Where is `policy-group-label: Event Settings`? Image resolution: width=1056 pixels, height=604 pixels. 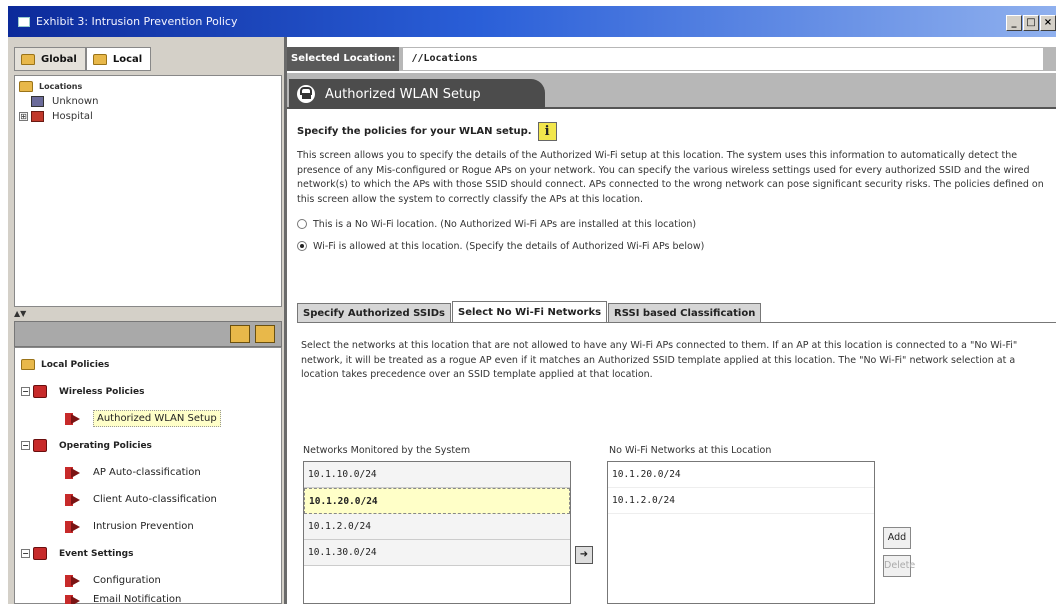
policy-group-label: Event Settings is located at coordinates (96, 553).